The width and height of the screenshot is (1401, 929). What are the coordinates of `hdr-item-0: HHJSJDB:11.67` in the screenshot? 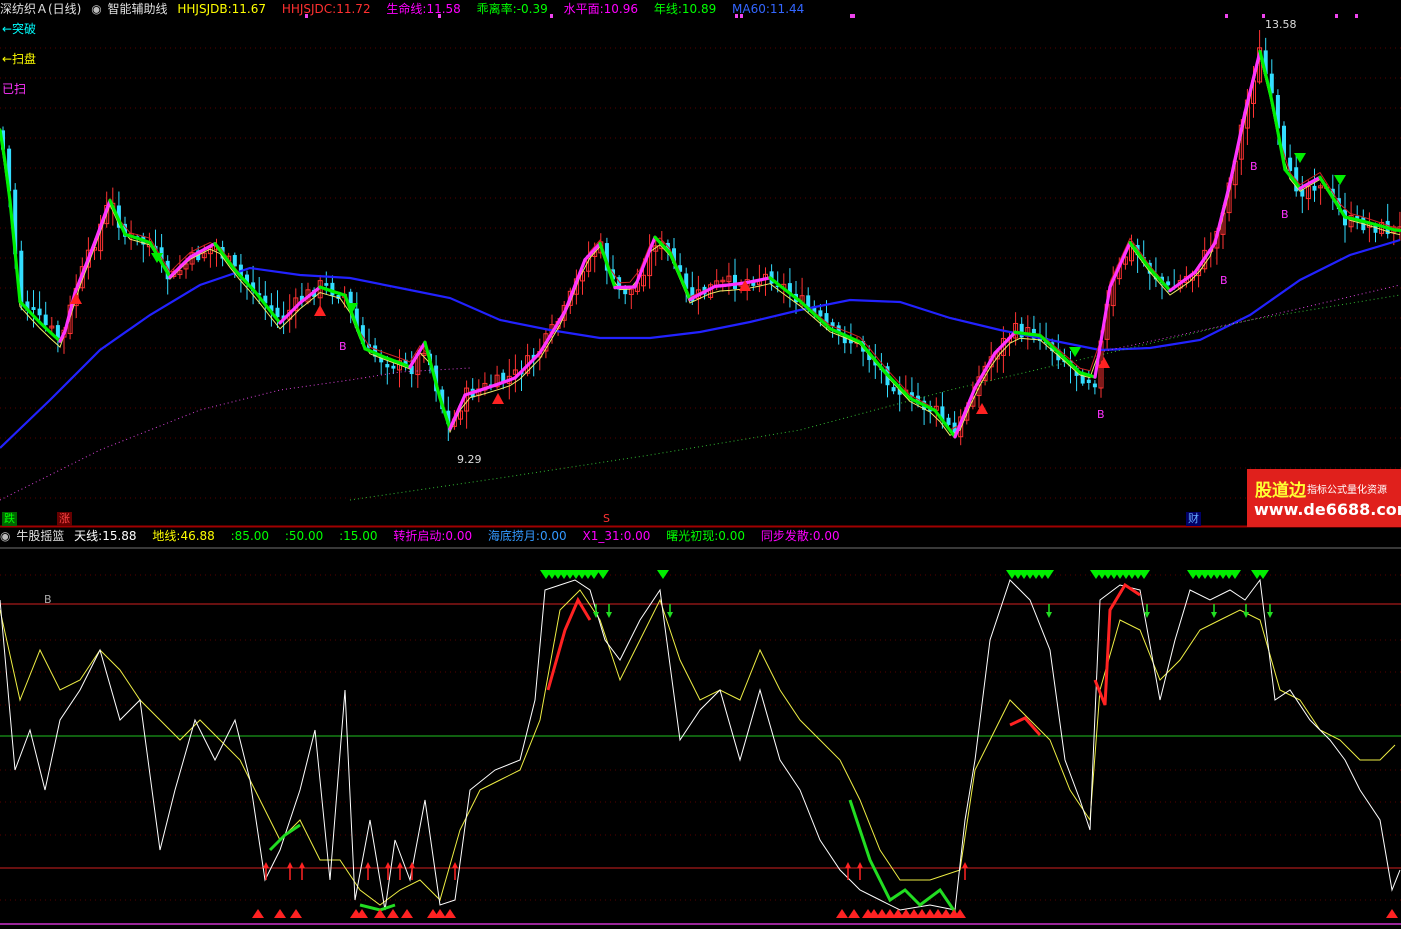 It's located at (221, 9).